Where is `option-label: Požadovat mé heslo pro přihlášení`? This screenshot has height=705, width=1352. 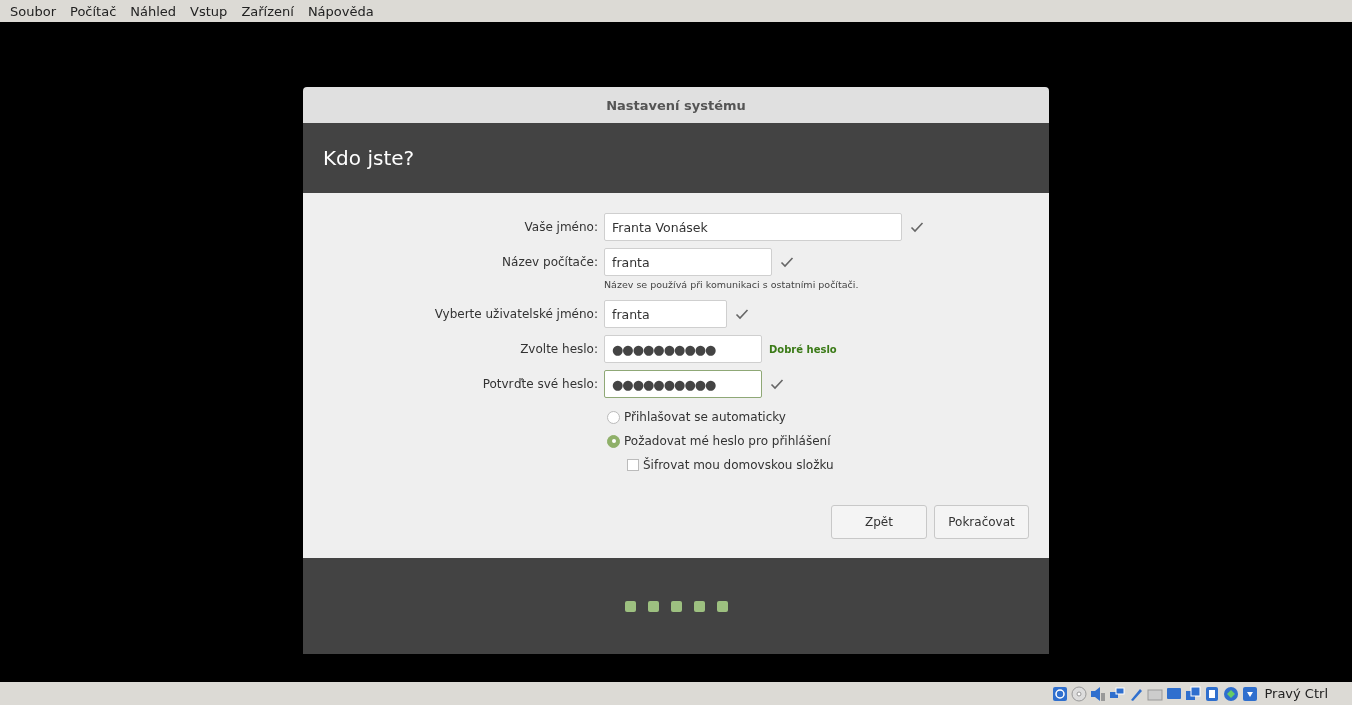 option-label: Požadovat mé heslo pro přihlášení is located at coordinates (727, 441).